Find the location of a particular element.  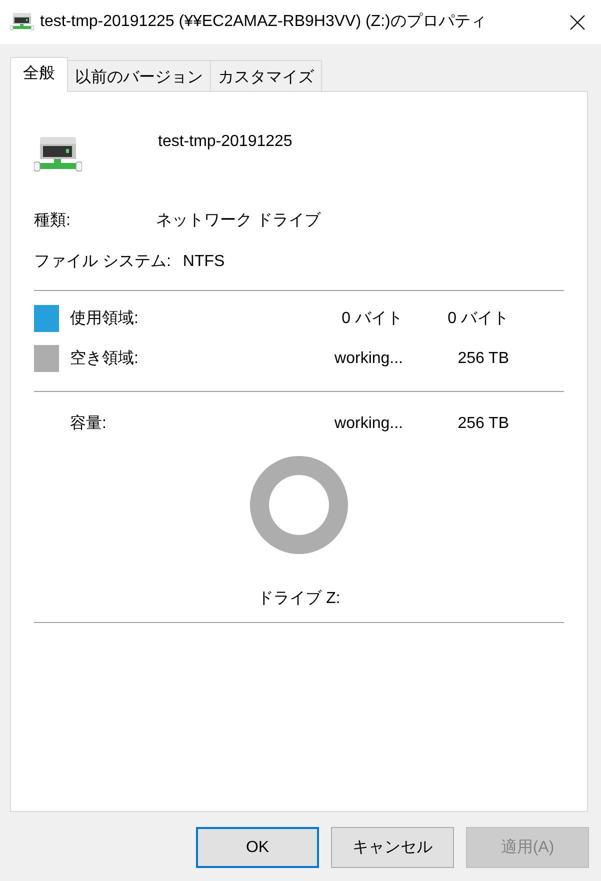

property-value: ネットワーク ドライブ is located at coordinates (238, 220).